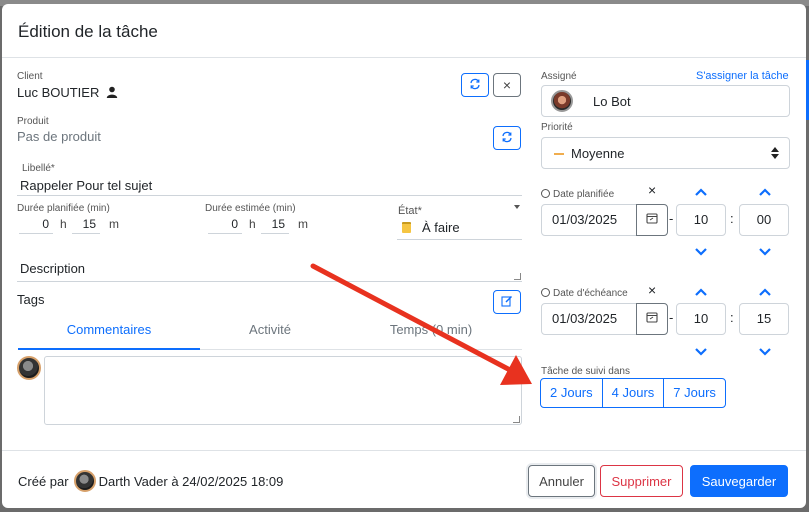 This screenshot has height=512, width=809. I want to click on produit-value: Pas de produit, so click(59, 136).